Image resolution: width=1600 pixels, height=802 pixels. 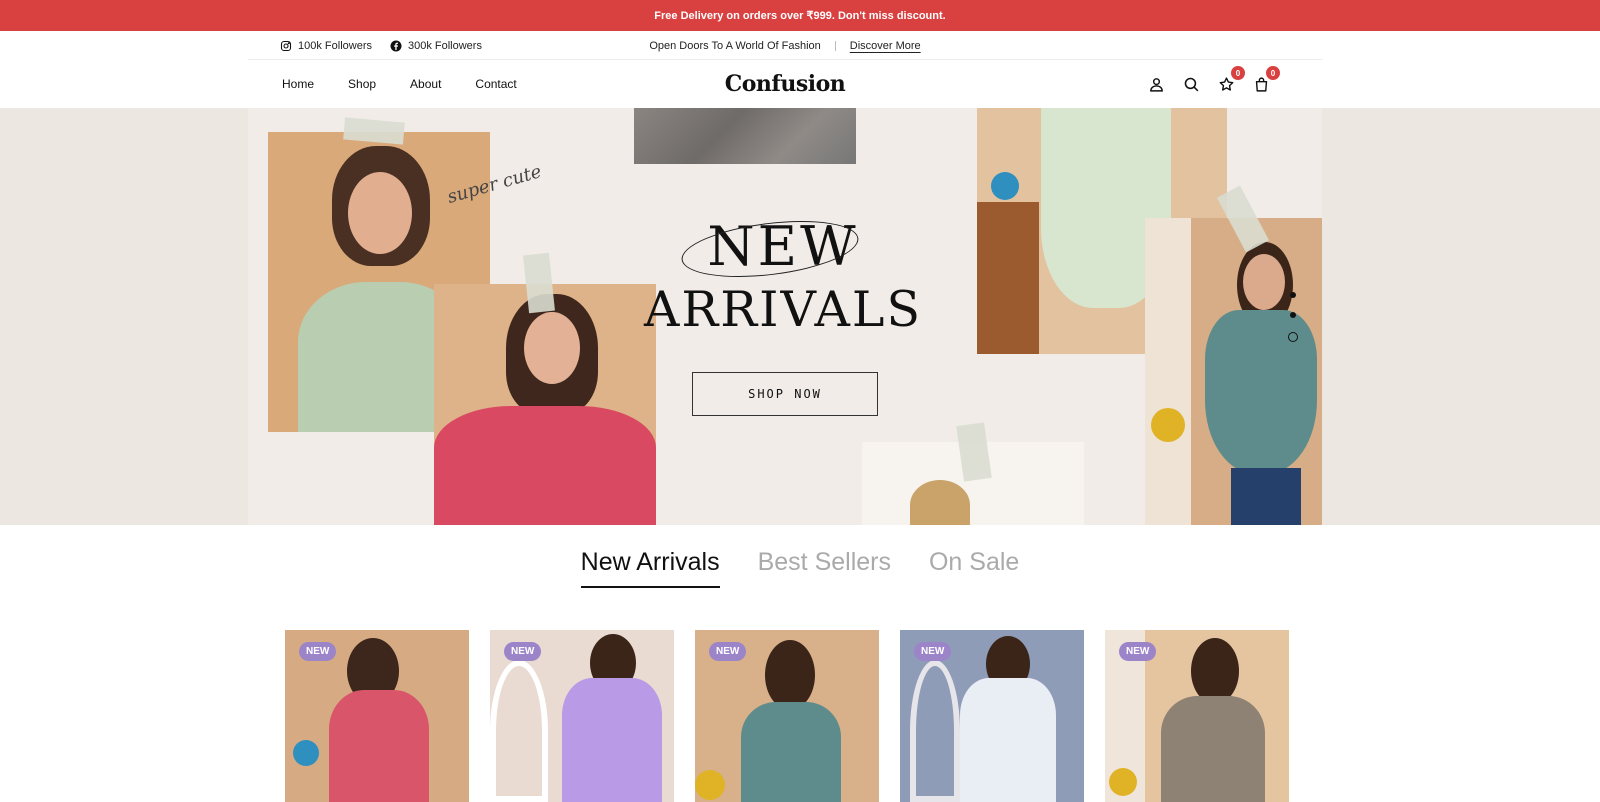 What do you see at coordinates (1226, 83) in the screenshot?
I see `star-icon` at bounding box center [1226, 83].